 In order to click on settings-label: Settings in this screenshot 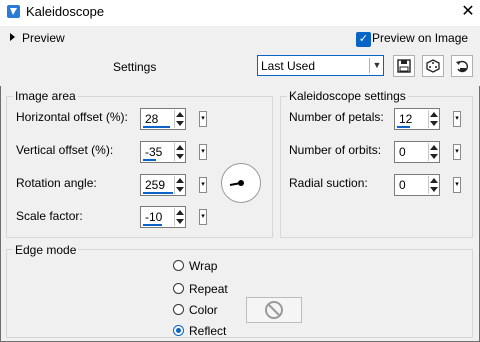, I will do `click(135, 67)`.